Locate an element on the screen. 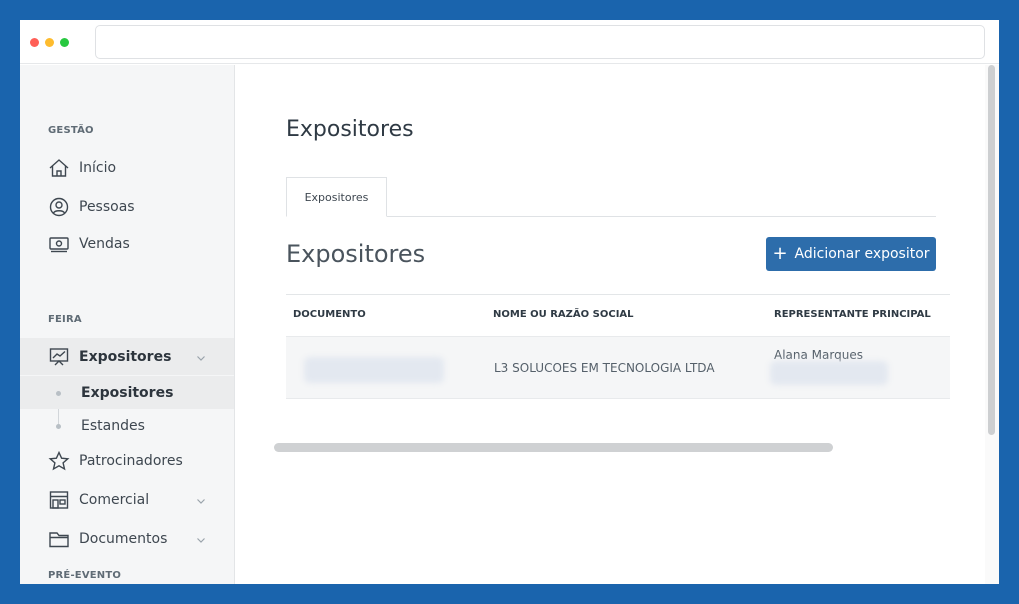 The width and height of the screenshot is (1019, 604). browser-titlebar is located at coordinates (509, 42).